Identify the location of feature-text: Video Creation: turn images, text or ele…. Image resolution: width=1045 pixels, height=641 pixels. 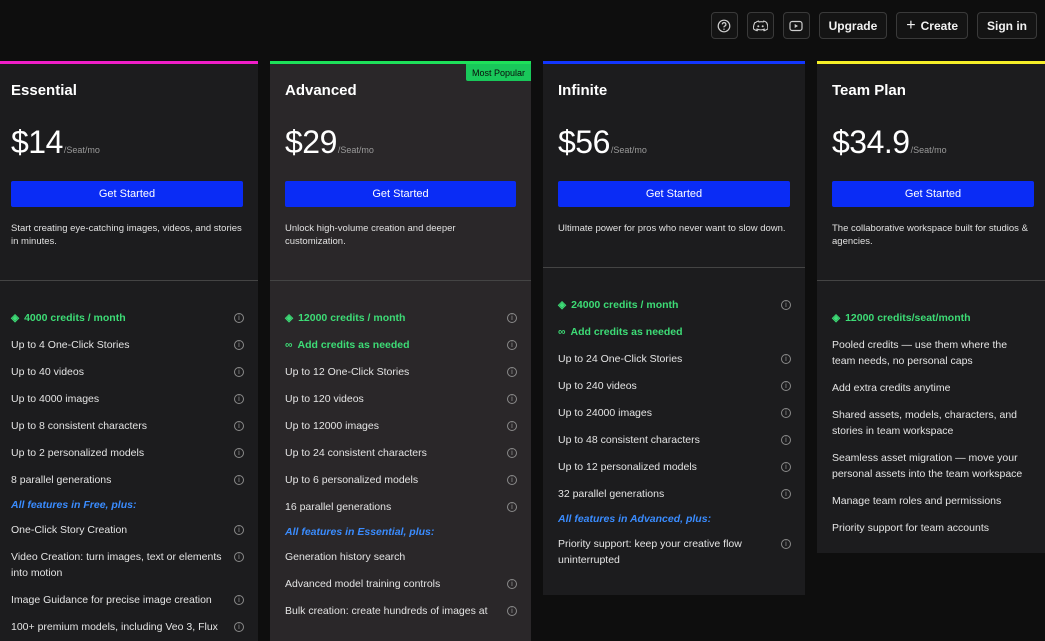
(122, 565).